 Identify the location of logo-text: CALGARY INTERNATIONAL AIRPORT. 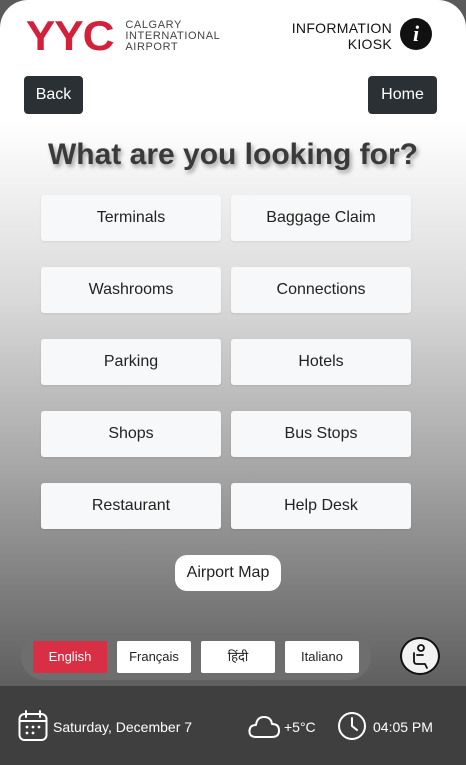
(173, 35).